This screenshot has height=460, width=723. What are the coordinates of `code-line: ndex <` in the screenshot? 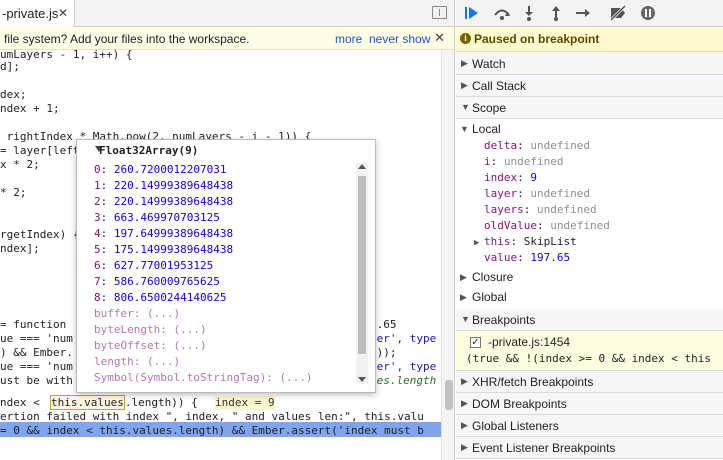 It's located at (23, 402).